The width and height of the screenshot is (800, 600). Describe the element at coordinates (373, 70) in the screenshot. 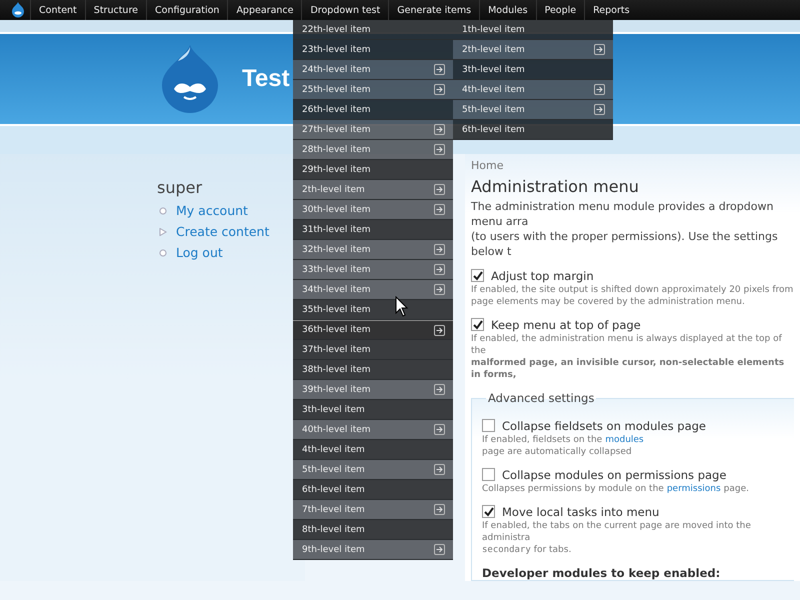

I see `dropdown-item: 24th-level item` at that location.